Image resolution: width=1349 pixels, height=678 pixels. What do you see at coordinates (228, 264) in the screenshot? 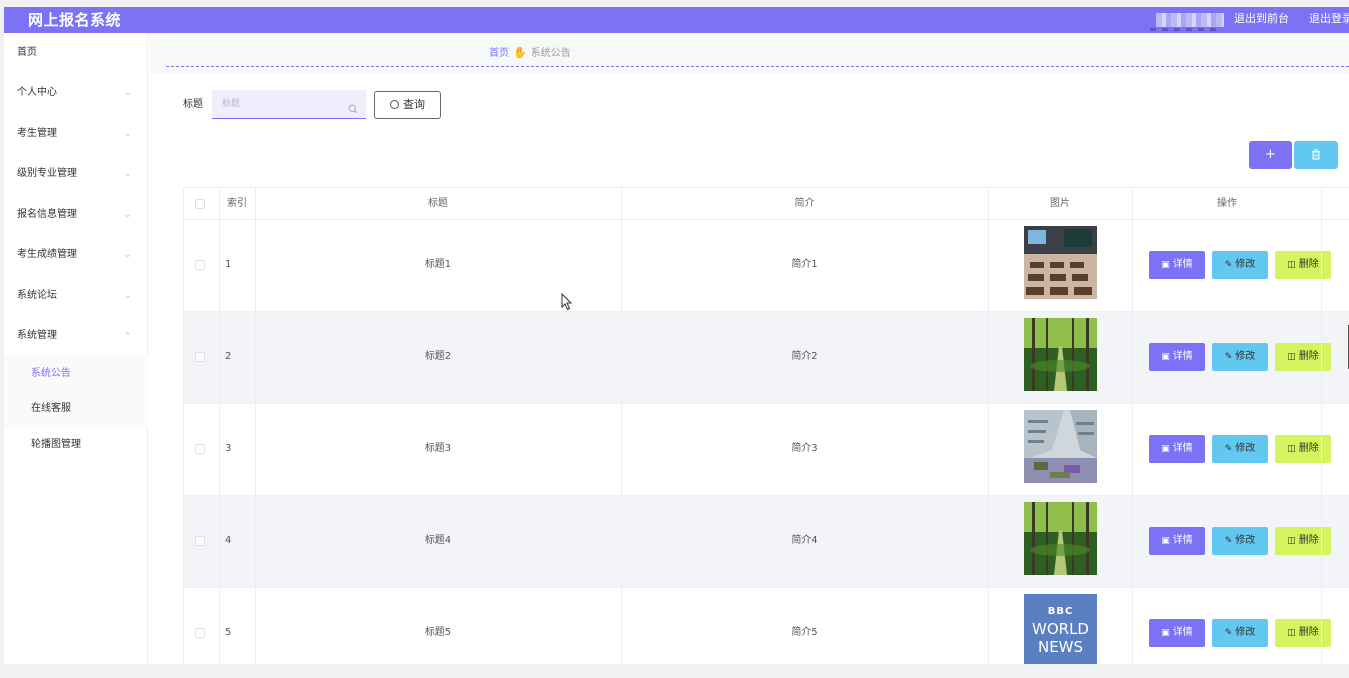
I see `row-index: 1` at bounding box center [228, 264].